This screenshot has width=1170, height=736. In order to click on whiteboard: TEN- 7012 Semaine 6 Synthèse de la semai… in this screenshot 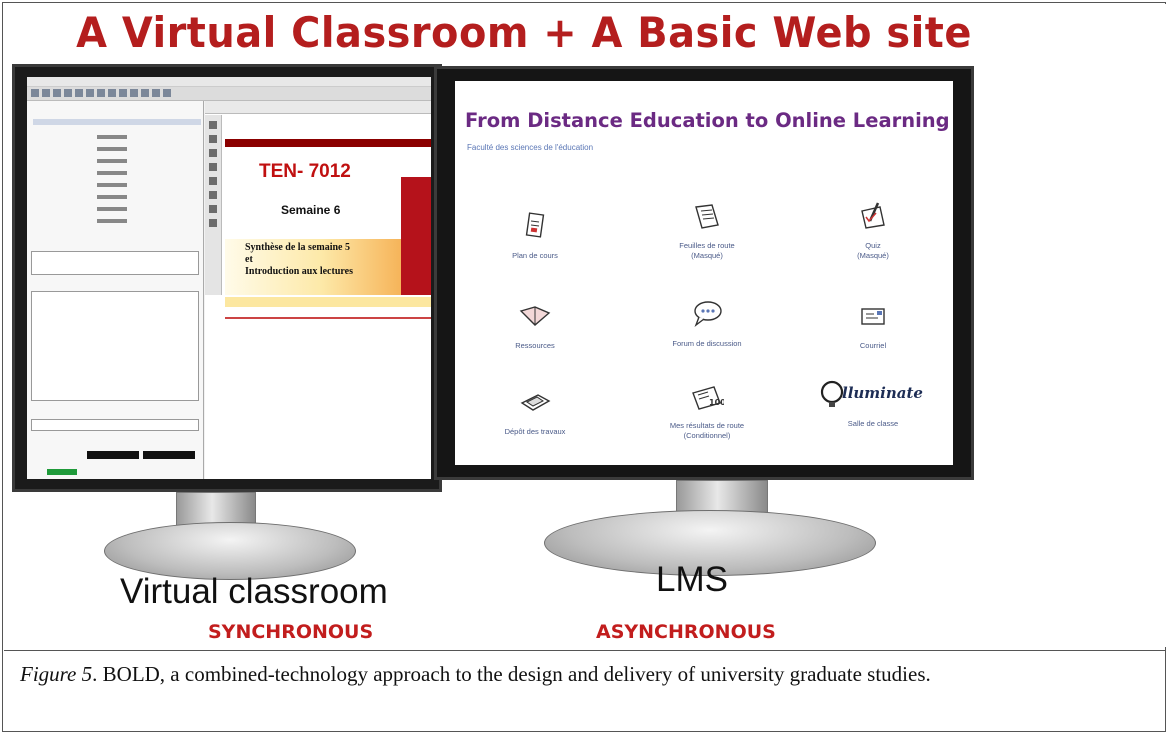, I will do `click(318, 290)`.